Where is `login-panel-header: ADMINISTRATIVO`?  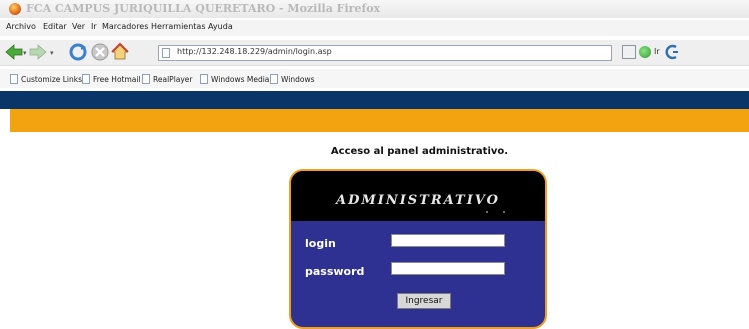
login-panel-header: ADMINISTRATIVO is located at coordinates (418, 196).